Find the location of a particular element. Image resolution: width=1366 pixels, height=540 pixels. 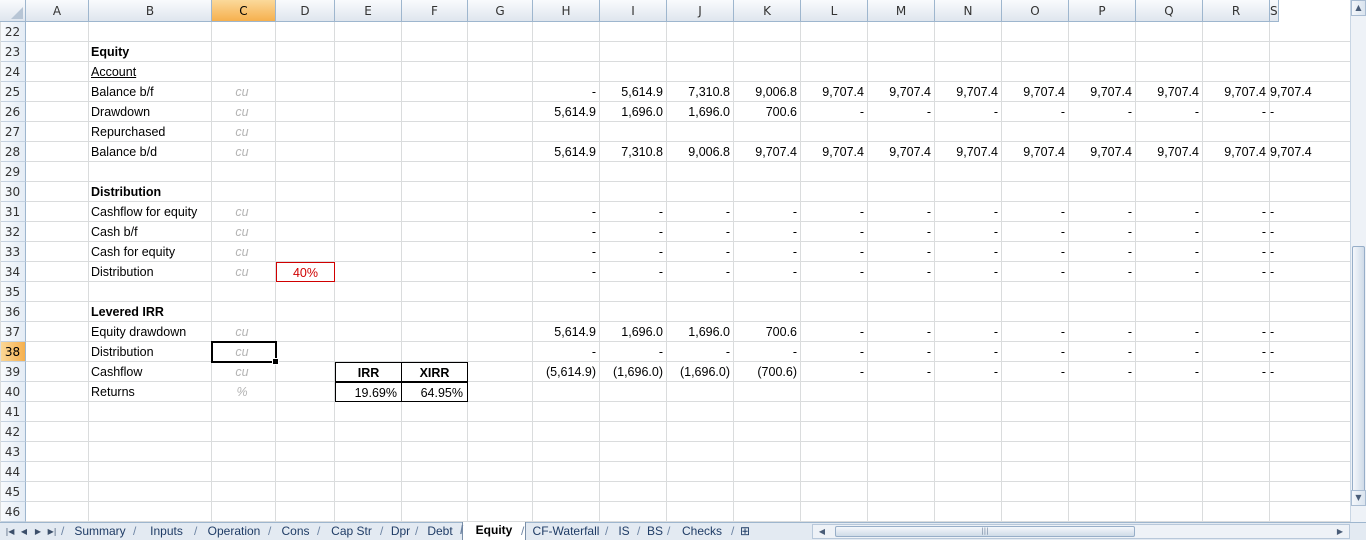

sheet-tab-debt: Debt is located at coordinates (438, 531).